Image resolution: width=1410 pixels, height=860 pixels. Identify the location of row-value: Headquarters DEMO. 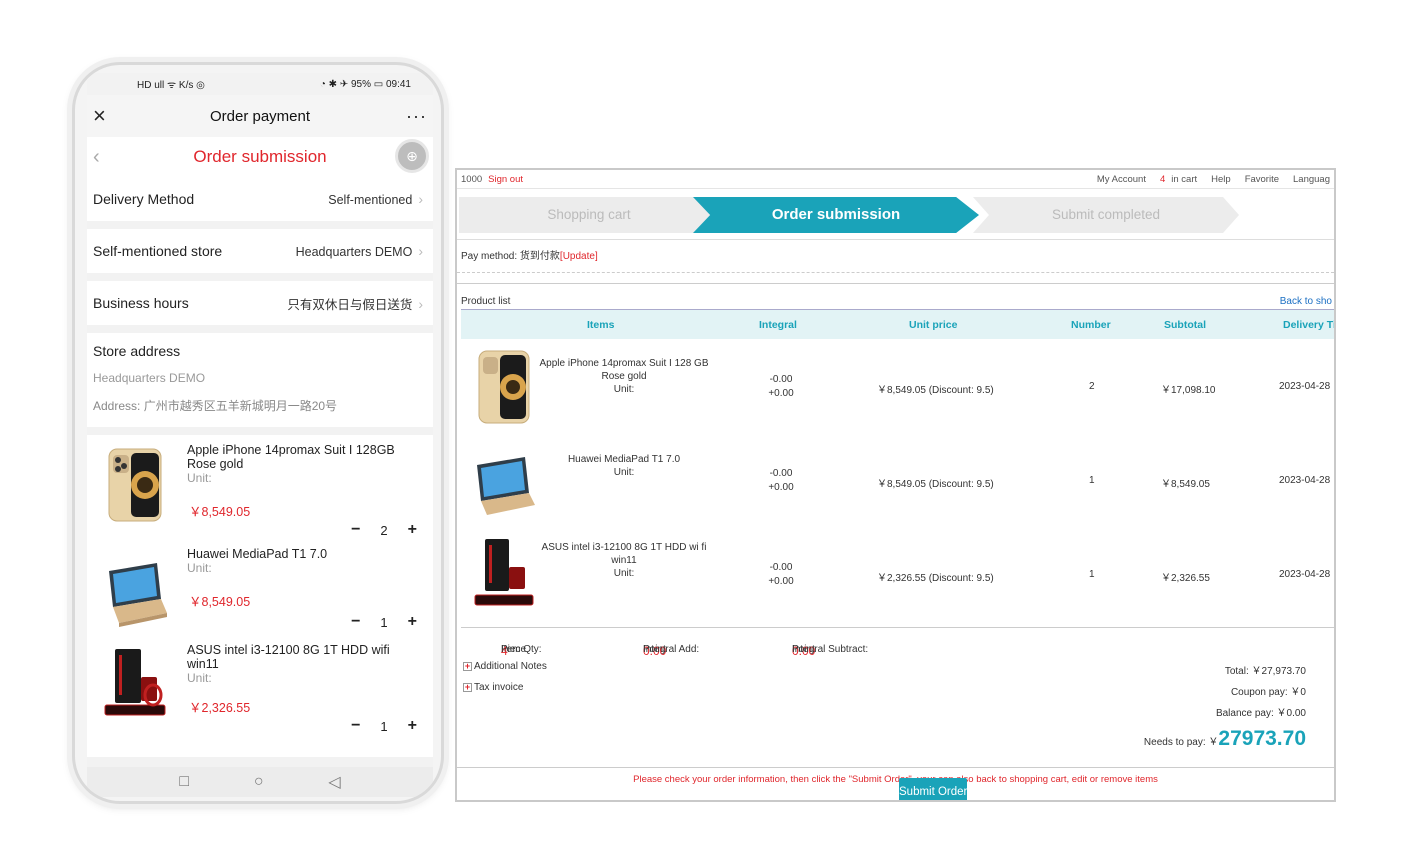
(354, 252).